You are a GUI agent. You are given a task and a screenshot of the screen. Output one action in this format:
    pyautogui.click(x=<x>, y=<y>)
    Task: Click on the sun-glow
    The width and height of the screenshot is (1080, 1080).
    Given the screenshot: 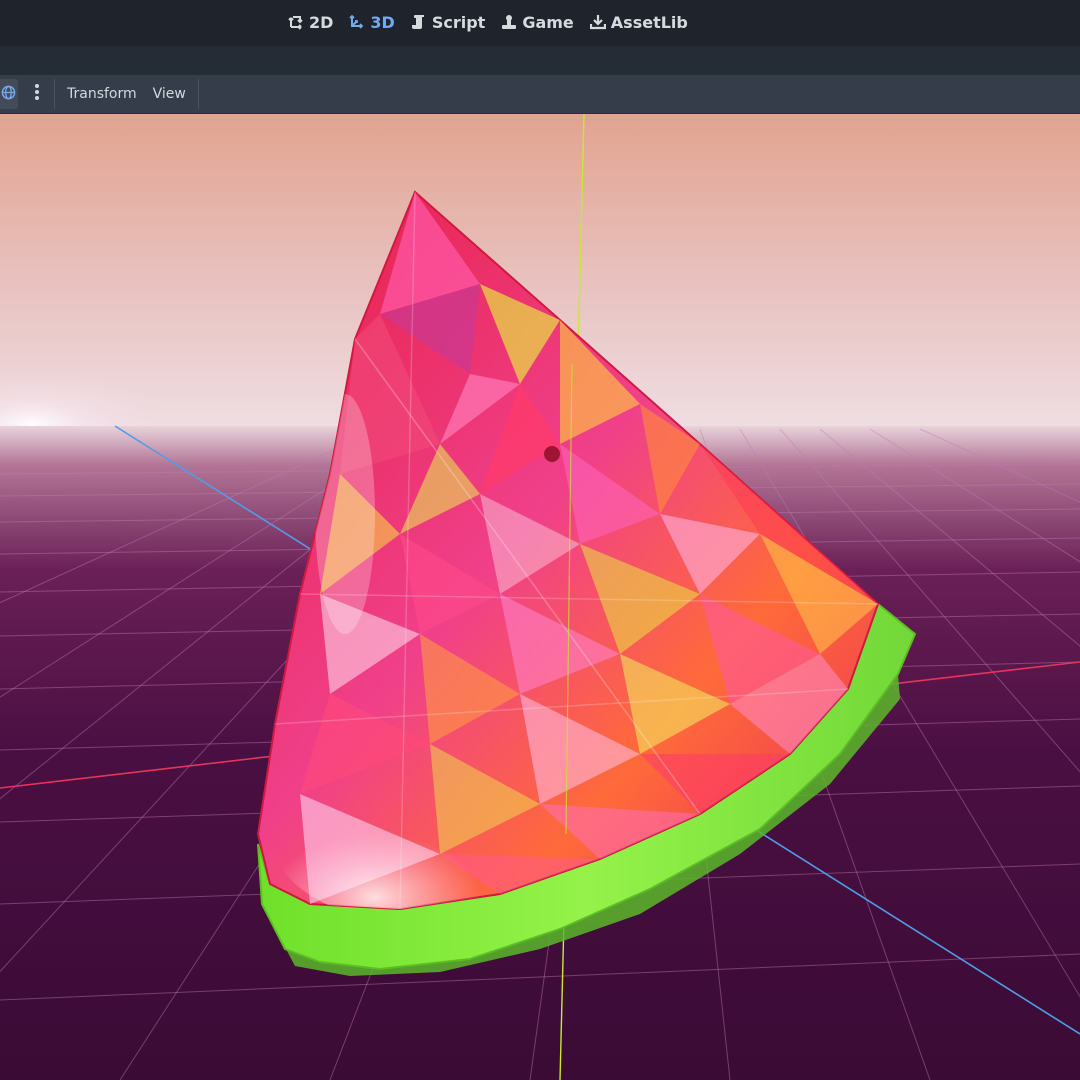 What is the action you would take?
    pyautogui.click(x=200, y=345)
    